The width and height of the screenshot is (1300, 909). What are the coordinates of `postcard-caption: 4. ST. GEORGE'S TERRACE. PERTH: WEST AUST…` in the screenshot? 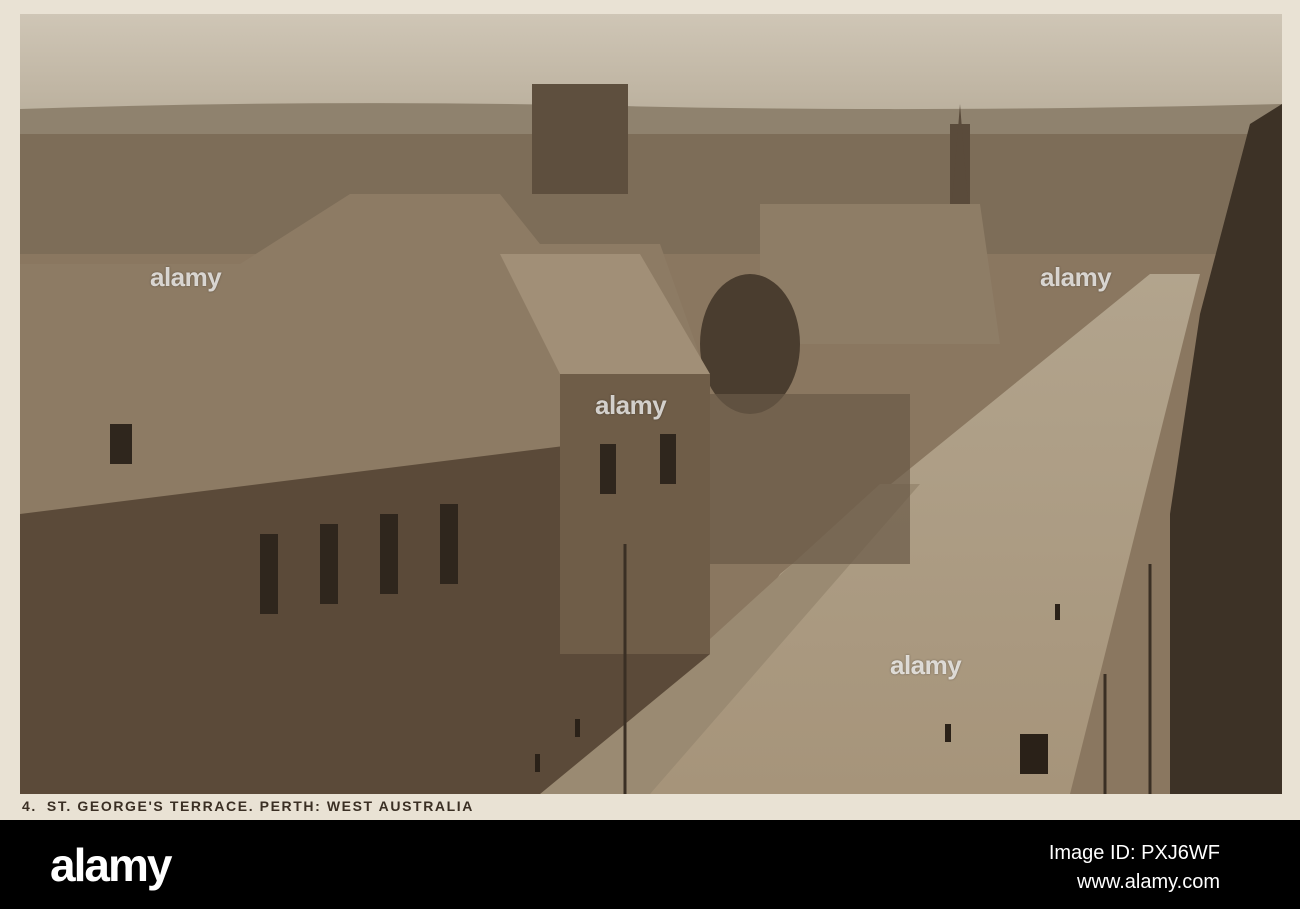 It's located at (248, 806).